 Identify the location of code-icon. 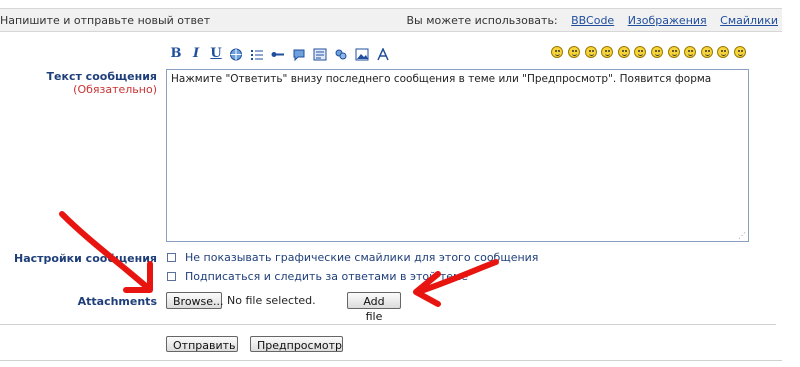
(320, 54).